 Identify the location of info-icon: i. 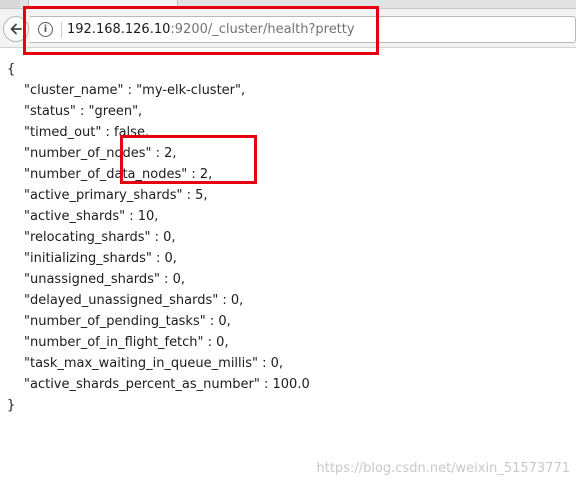
(45, 29).